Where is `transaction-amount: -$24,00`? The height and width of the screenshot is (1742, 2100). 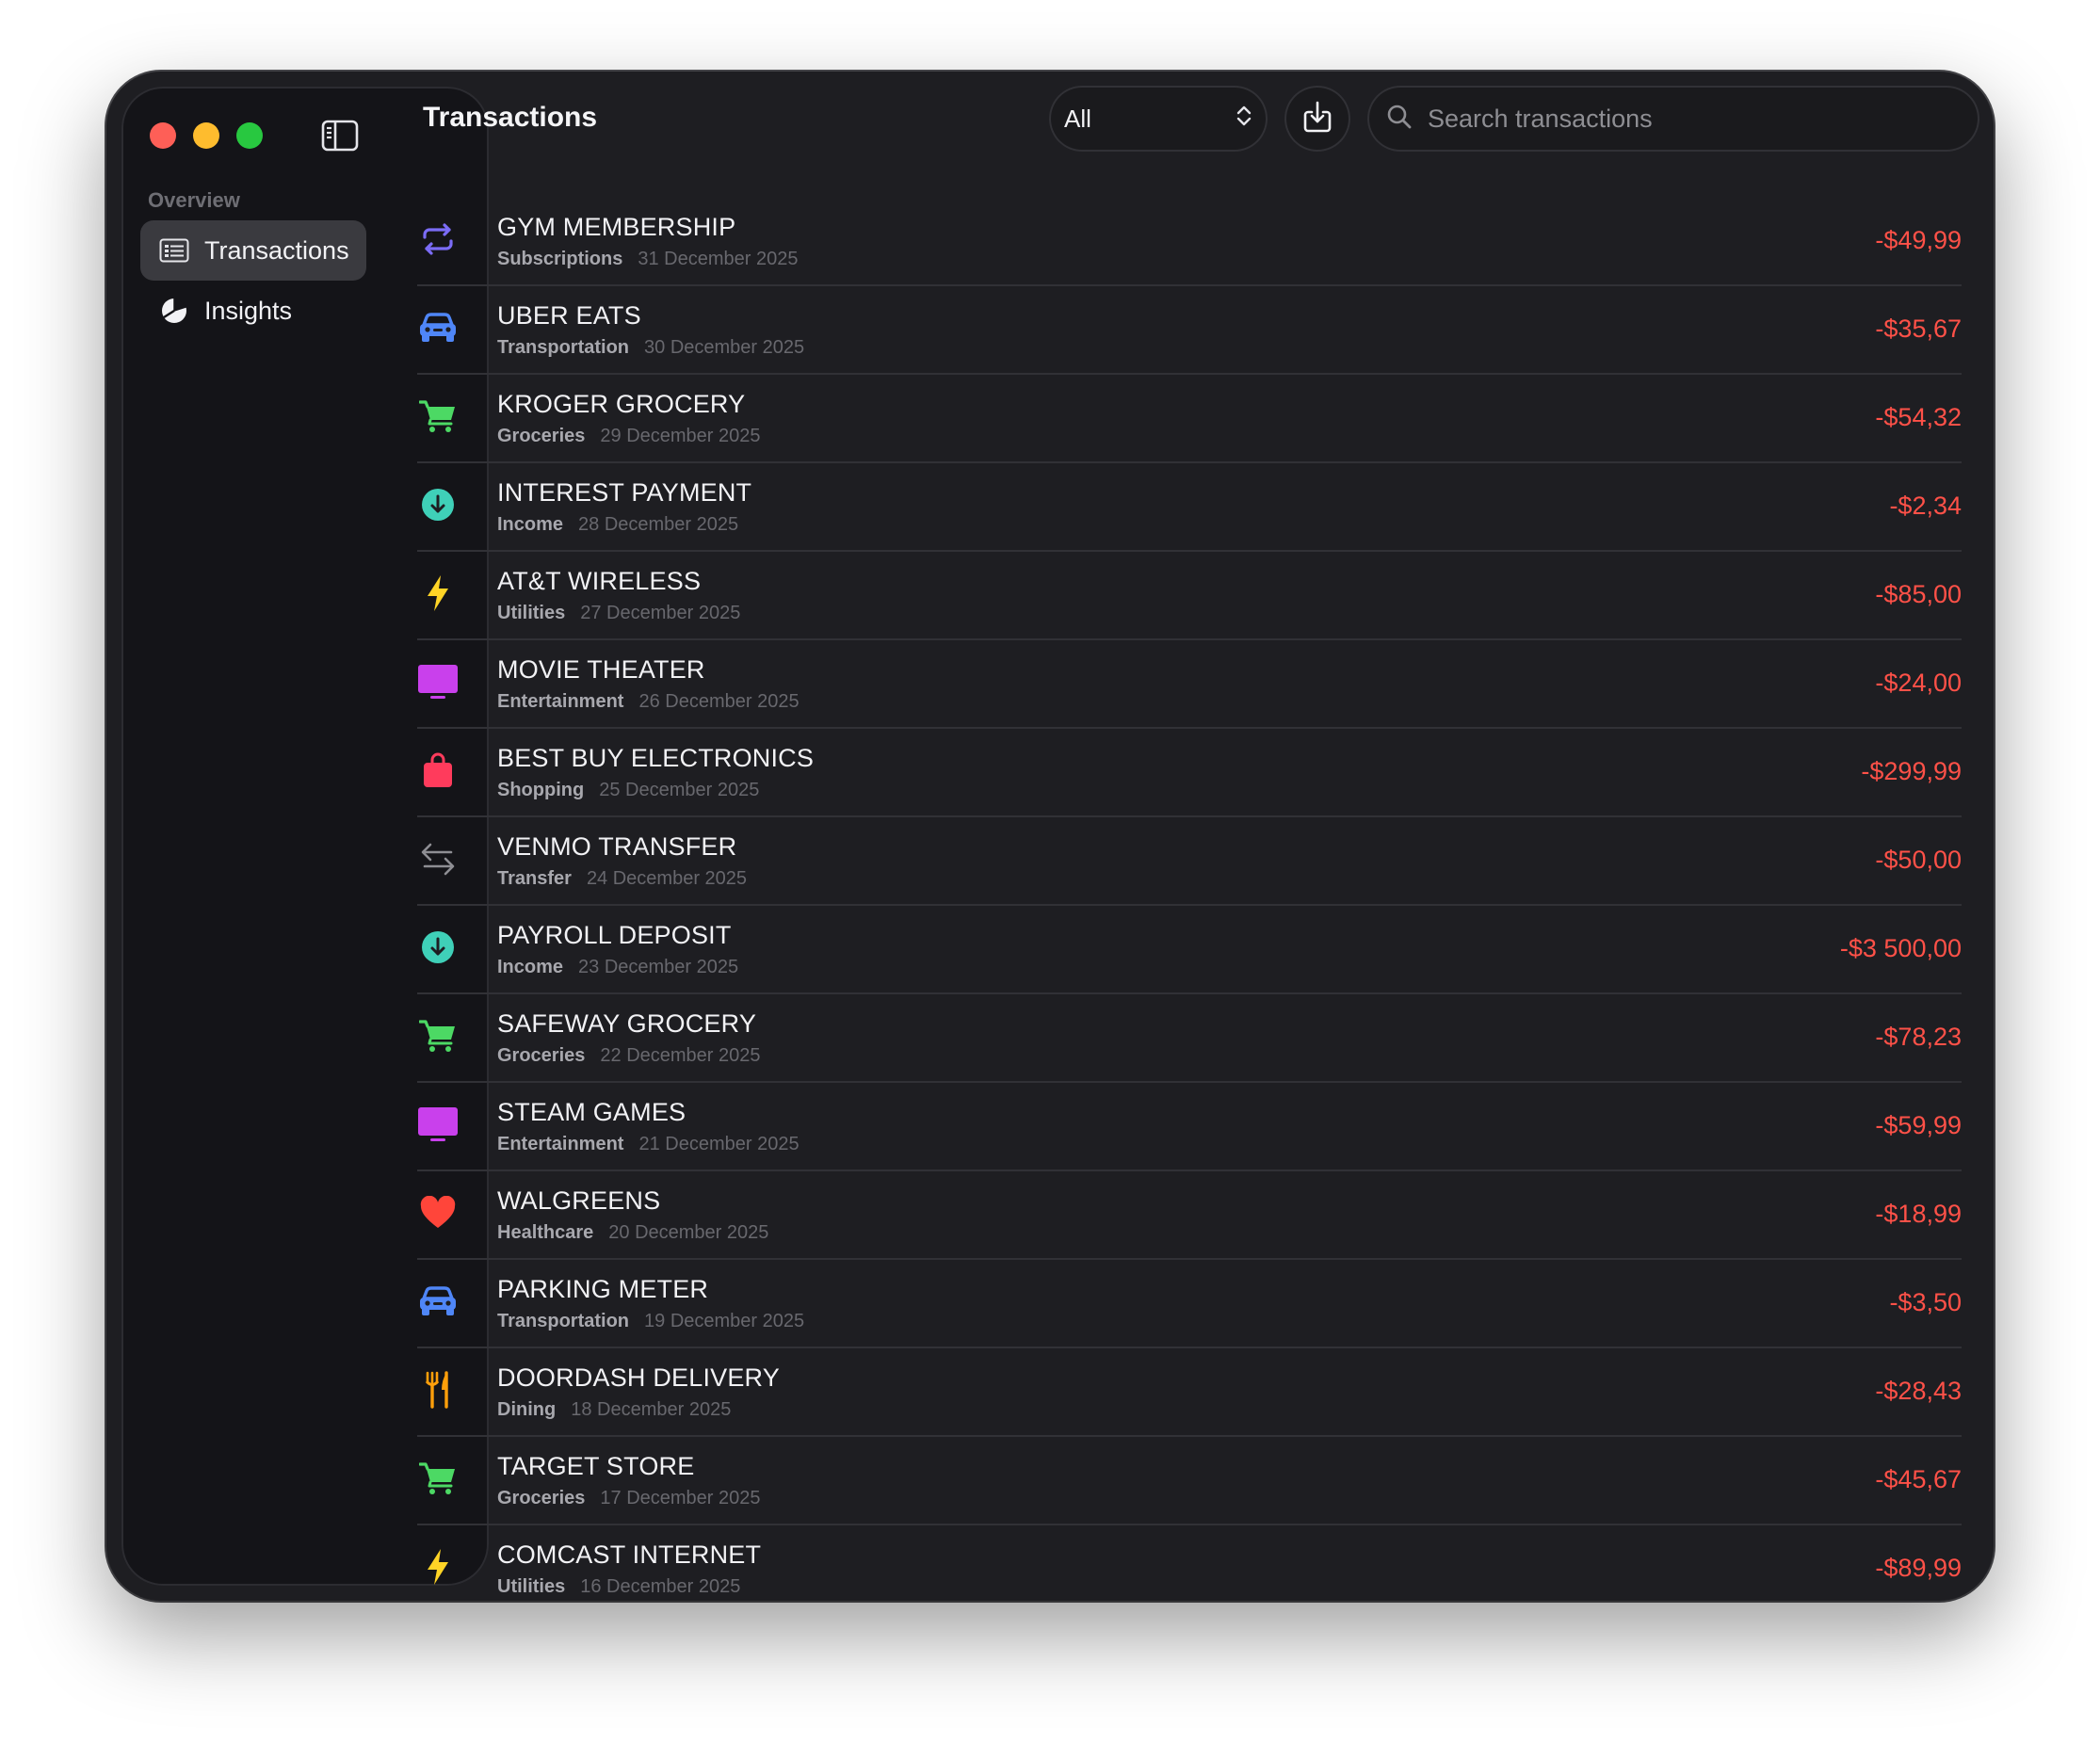
transaction-amount: -$24,00 is located at coordinates (1919, 683).